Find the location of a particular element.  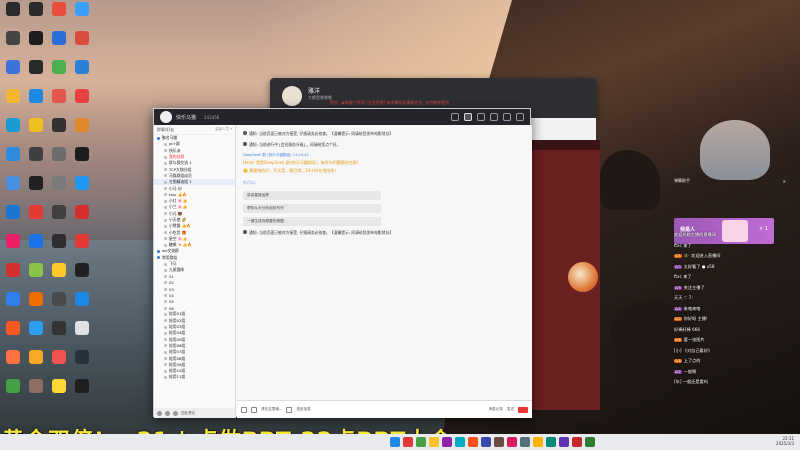

live-username: 冰· is located at coordinates (687, 256).